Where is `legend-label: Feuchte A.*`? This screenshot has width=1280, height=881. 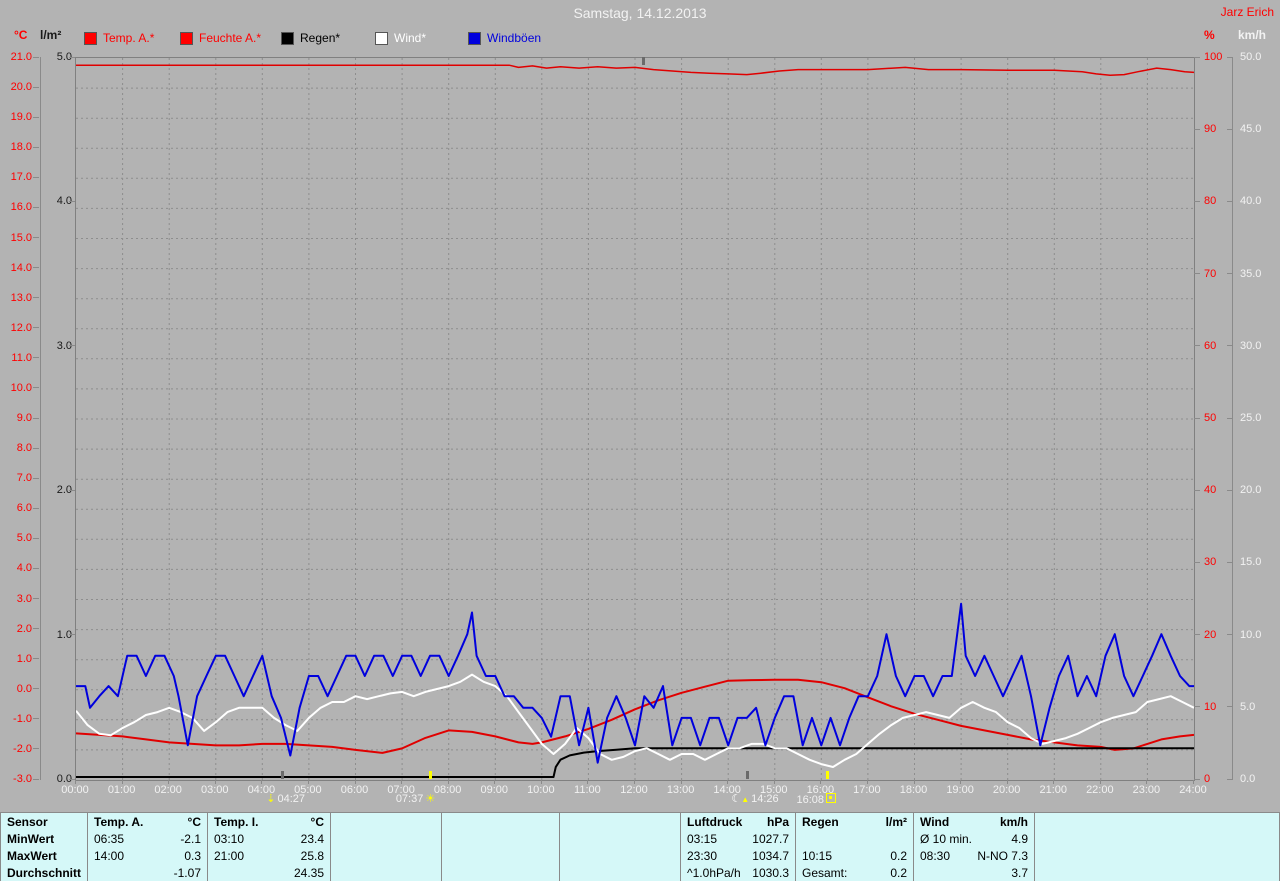 legend-label: Feuchte A.* is located at coordinates (230, 38).